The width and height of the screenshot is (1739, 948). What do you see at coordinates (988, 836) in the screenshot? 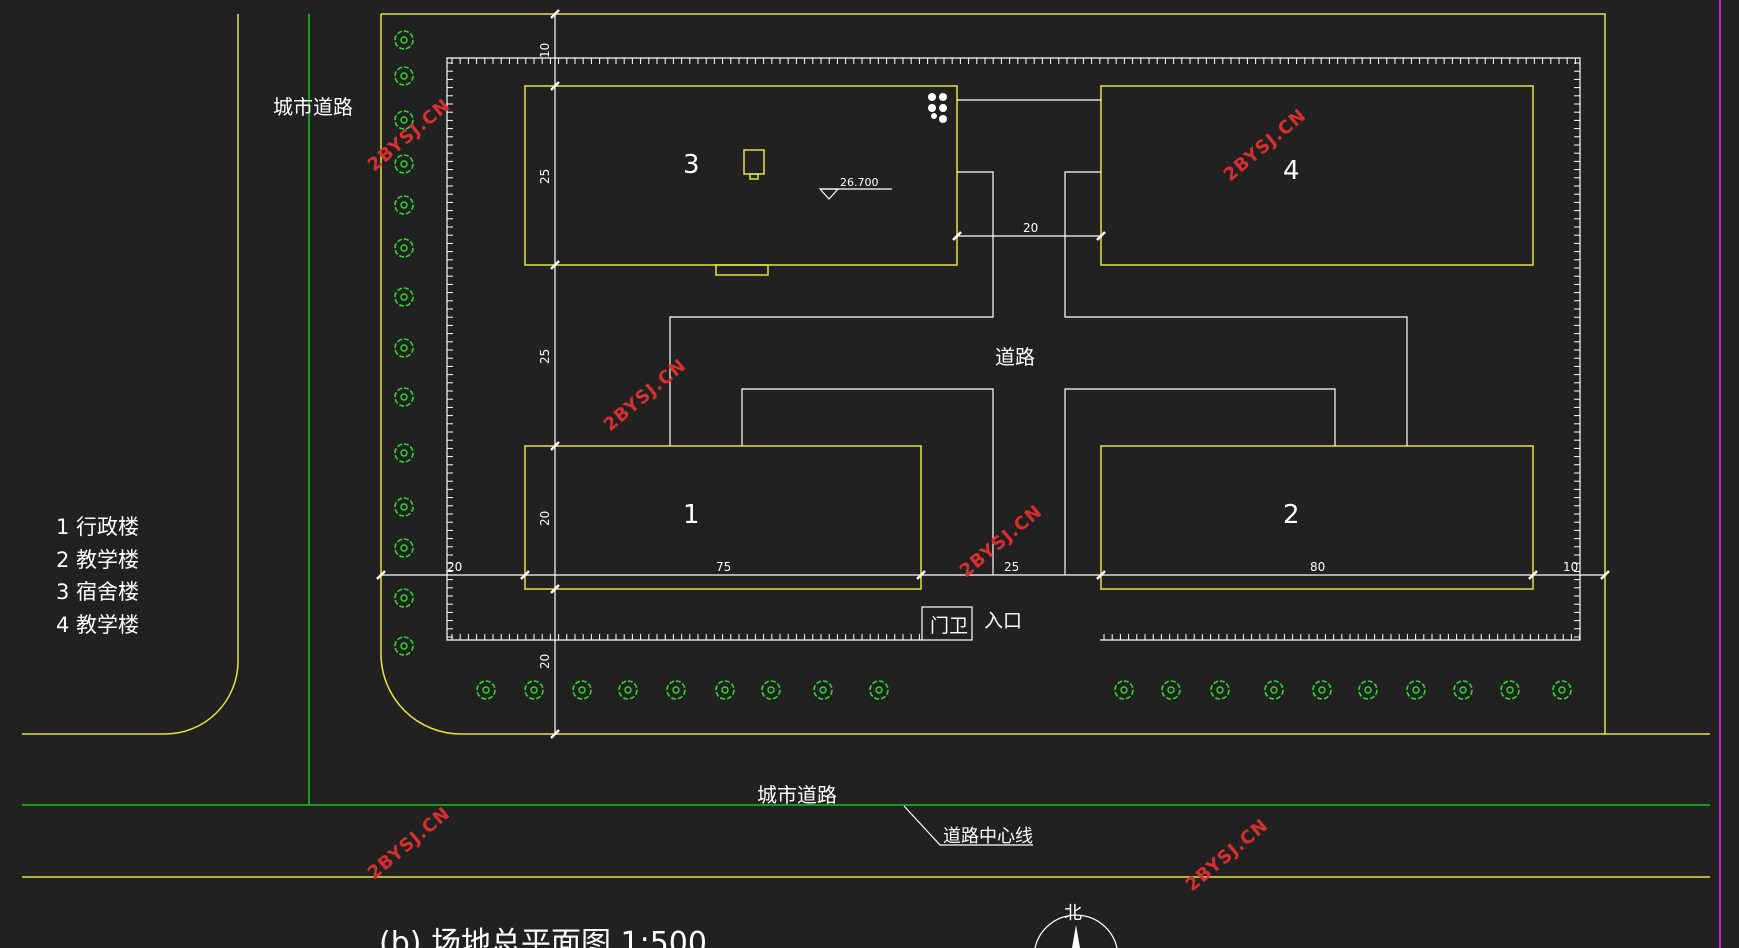
I see `road-centerline-label: 道路中心线` at bounding box center [988, 836].